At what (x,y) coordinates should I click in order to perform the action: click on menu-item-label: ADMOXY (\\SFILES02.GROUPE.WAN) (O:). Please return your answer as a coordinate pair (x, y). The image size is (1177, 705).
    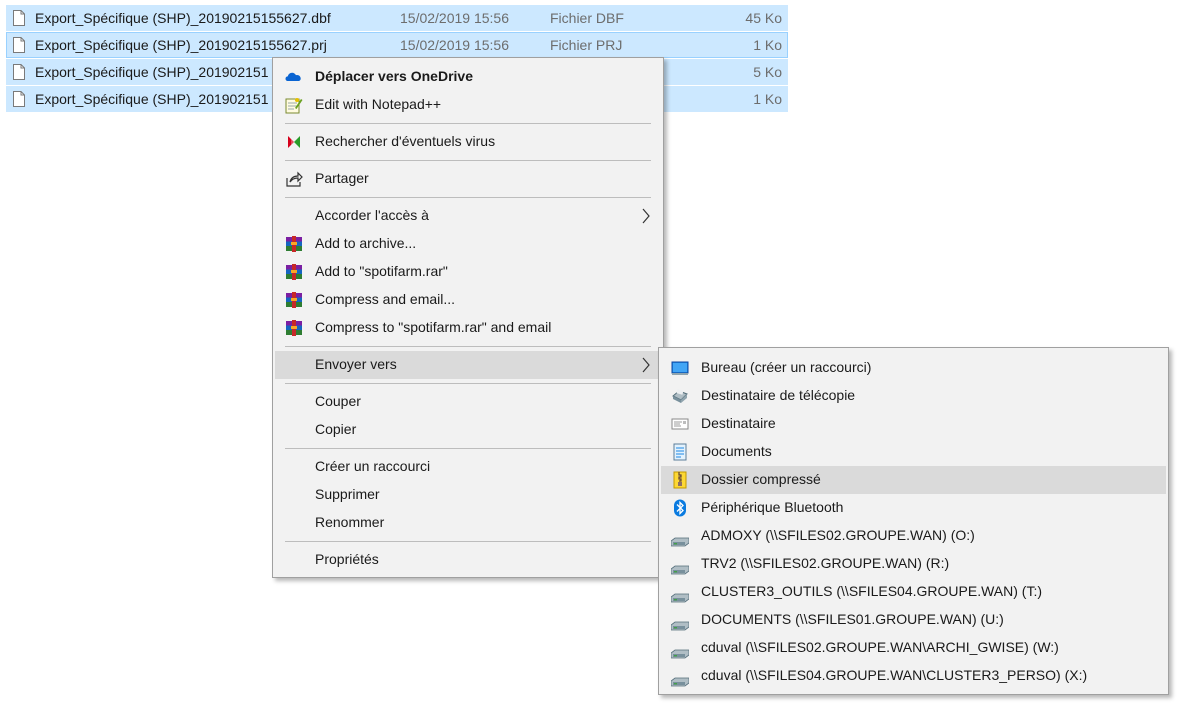
    Looking at the image, I should click on (838, 535).